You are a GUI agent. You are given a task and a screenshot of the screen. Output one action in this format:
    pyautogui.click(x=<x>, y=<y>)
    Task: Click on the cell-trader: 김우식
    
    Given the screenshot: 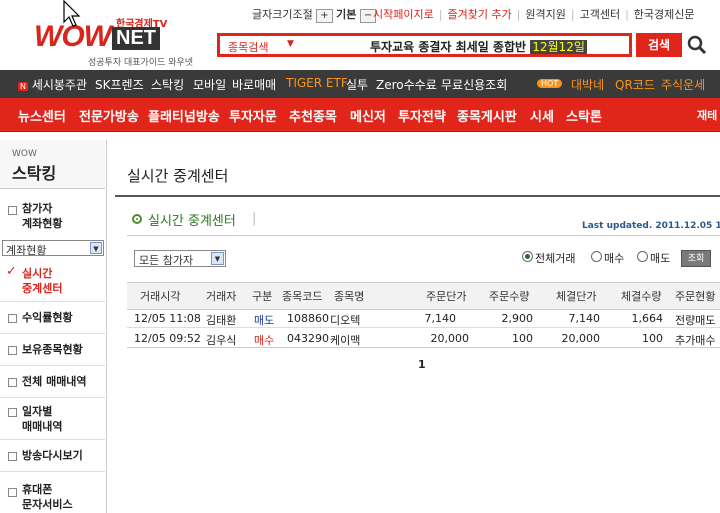 What is the action you would take?
    pyautogui.click(x=221, y=340)
    